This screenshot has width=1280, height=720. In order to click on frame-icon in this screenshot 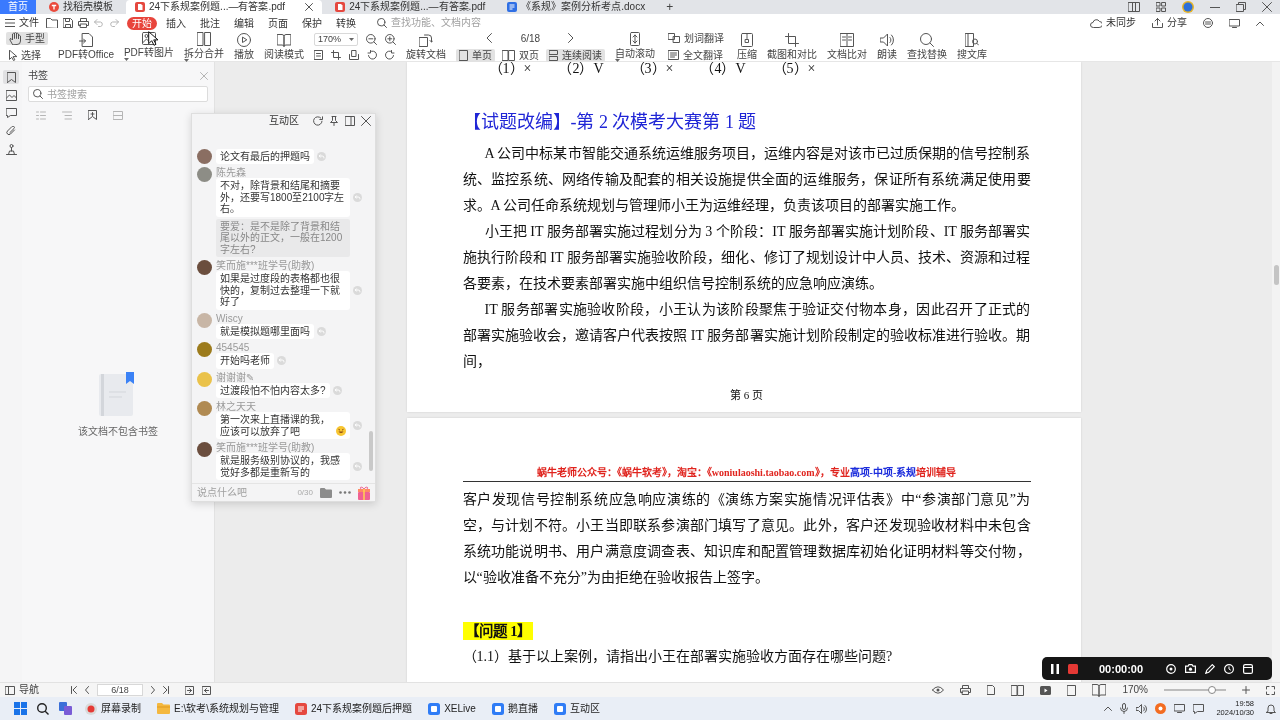, I will do `click(335, 55)`.